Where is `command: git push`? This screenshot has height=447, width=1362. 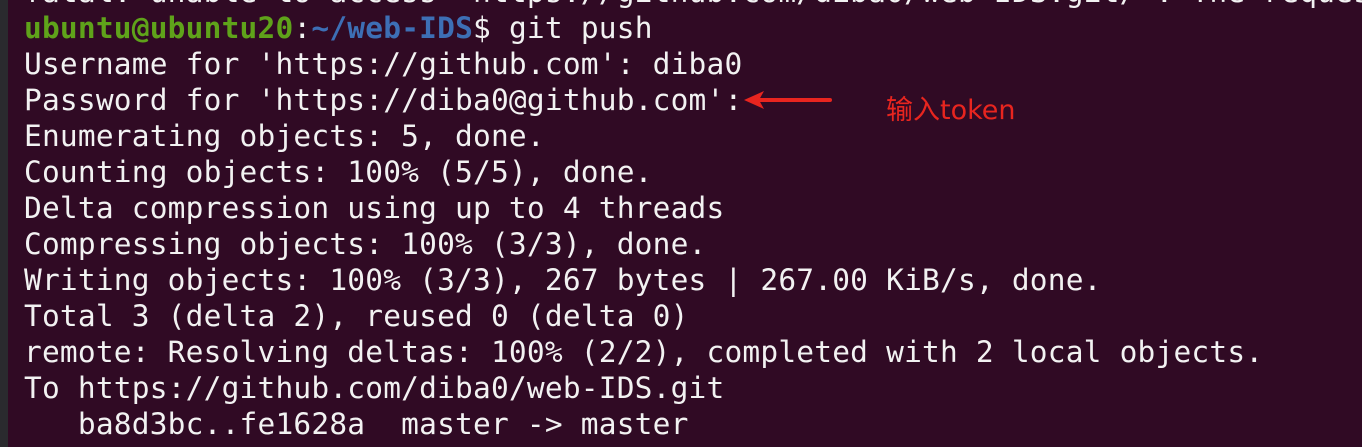
command: git push is located at coordinates (572, 28).